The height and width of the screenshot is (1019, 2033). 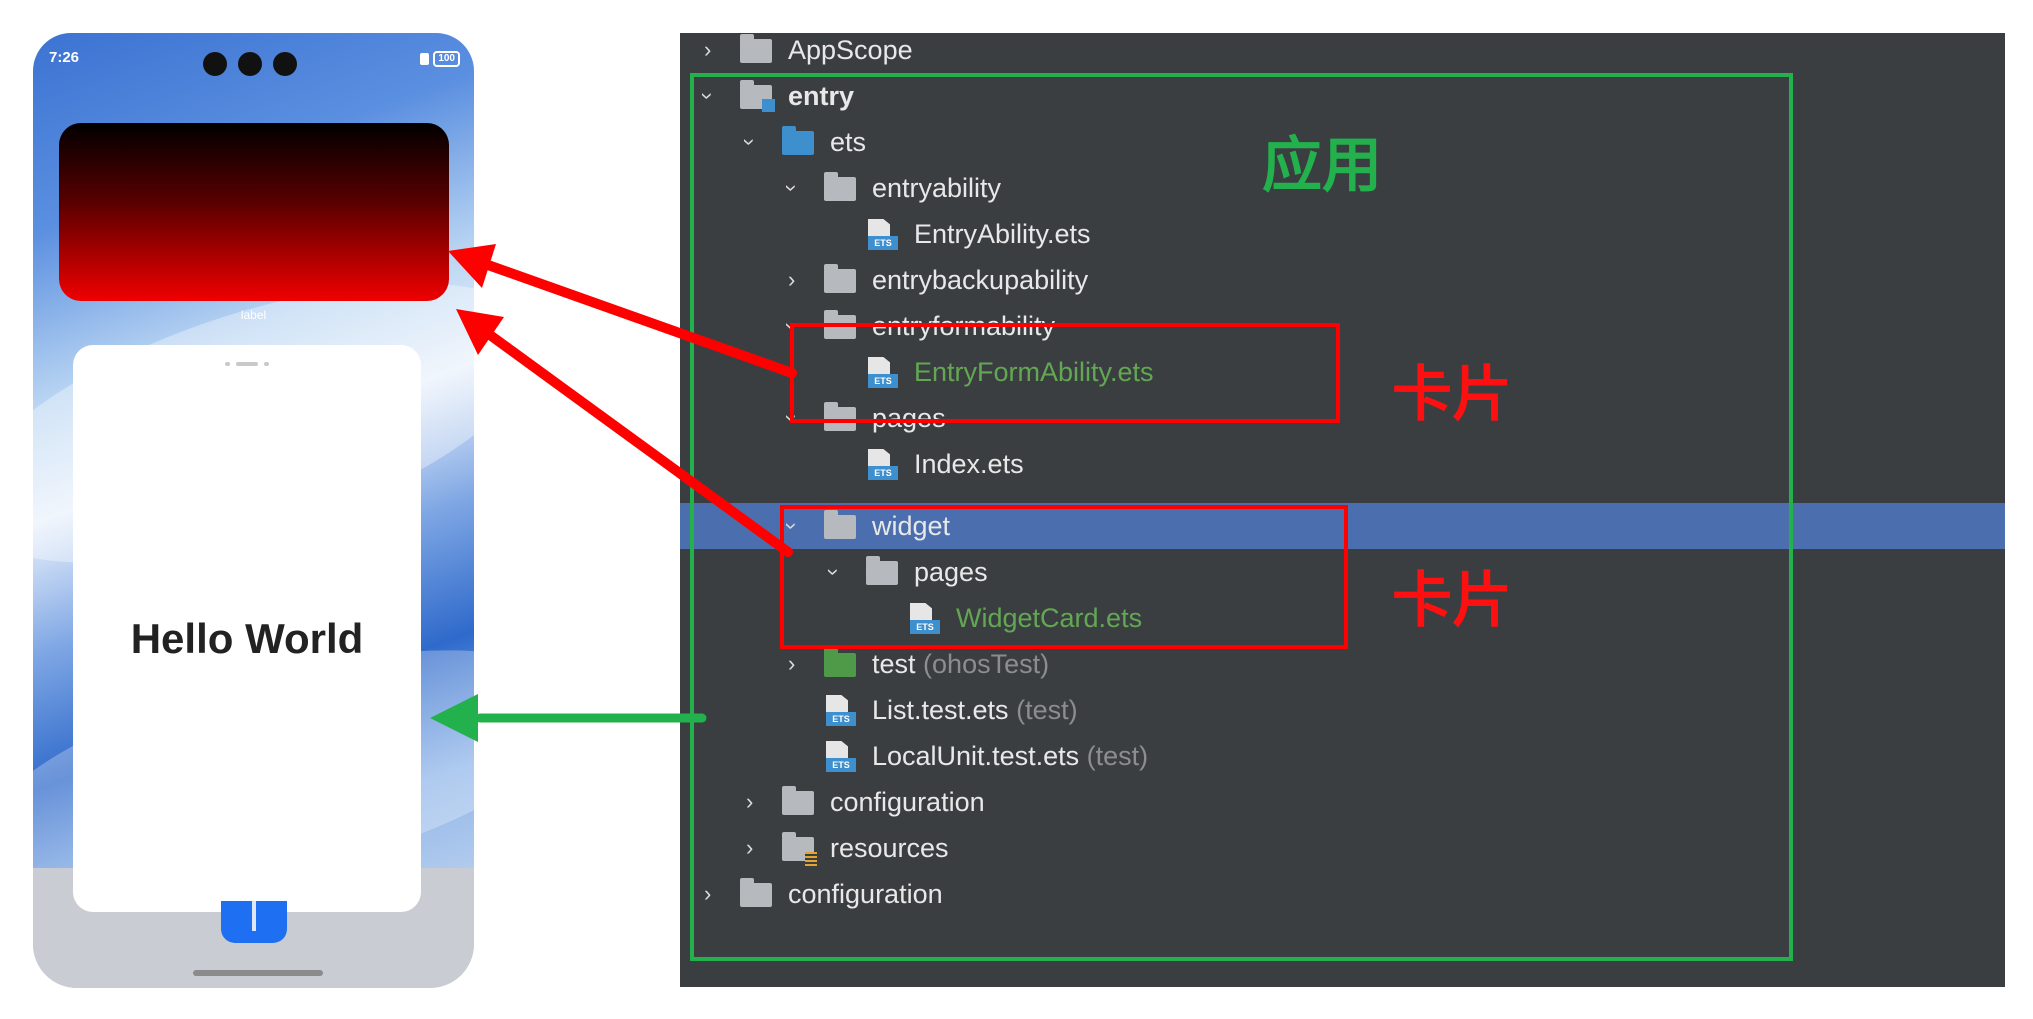 I want to click on red-arrow-to-gradient-card, so click(x=622, y=311).